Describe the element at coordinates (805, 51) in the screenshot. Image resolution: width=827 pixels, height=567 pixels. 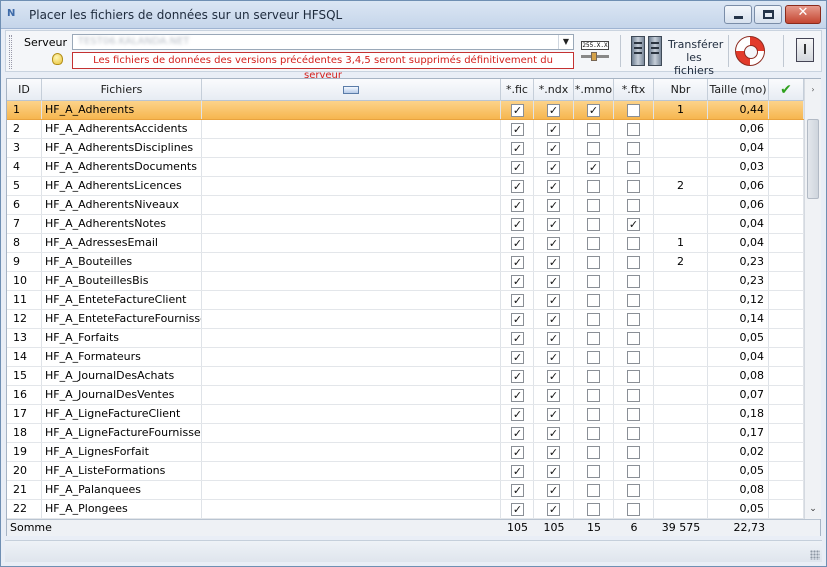
I see `exit-button` at that location.